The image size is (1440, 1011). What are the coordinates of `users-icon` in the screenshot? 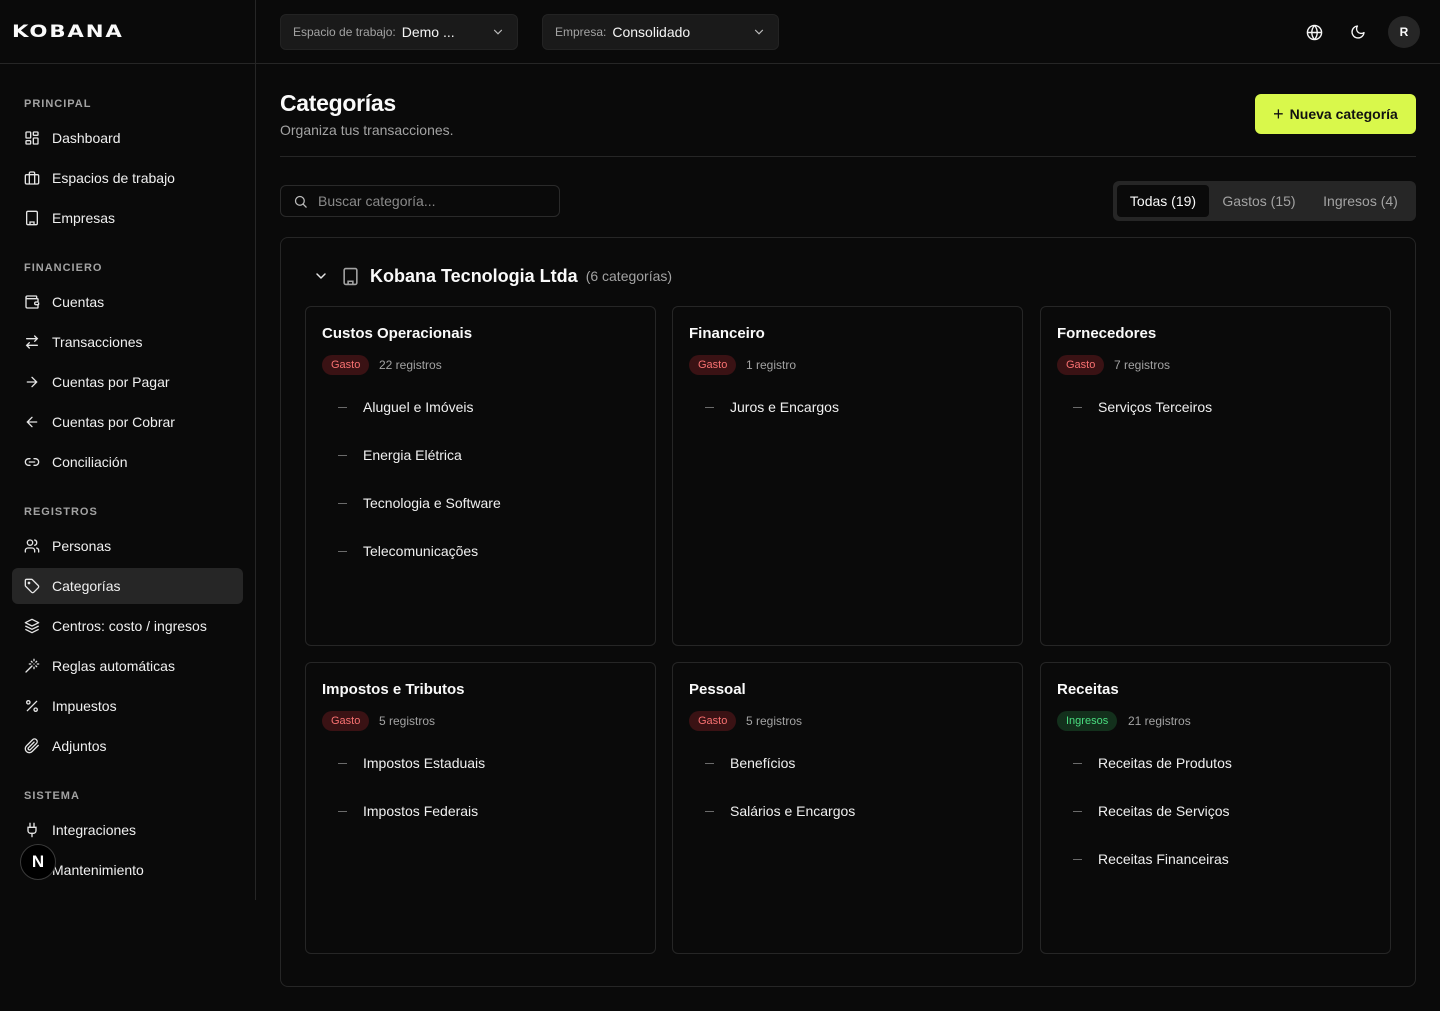 It's located at (32, 546).